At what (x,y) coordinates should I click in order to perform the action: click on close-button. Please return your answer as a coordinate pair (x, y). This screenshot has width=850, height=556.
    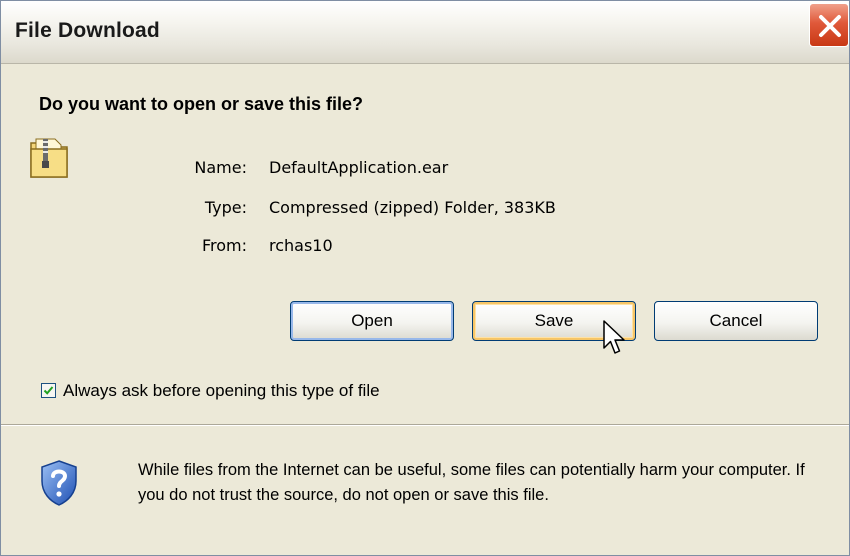
    Looking at the image, I should click on (829, 25).